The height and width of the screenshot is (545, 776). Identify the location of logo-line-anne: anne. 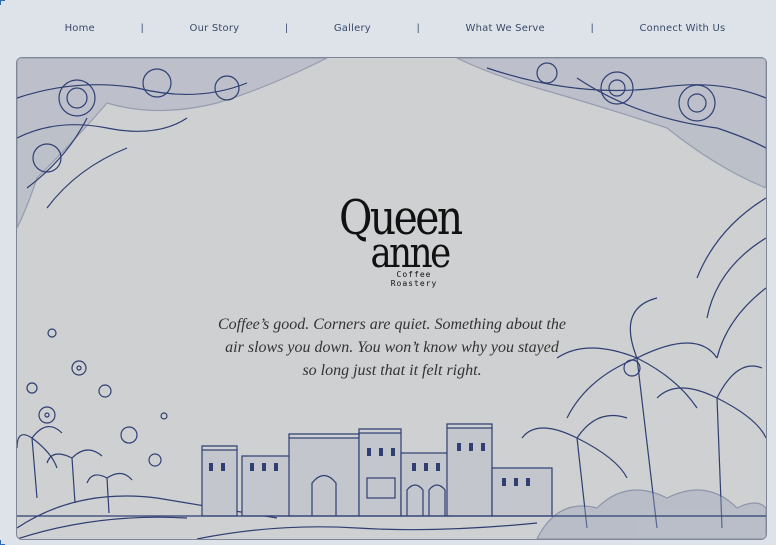
(410, 252).